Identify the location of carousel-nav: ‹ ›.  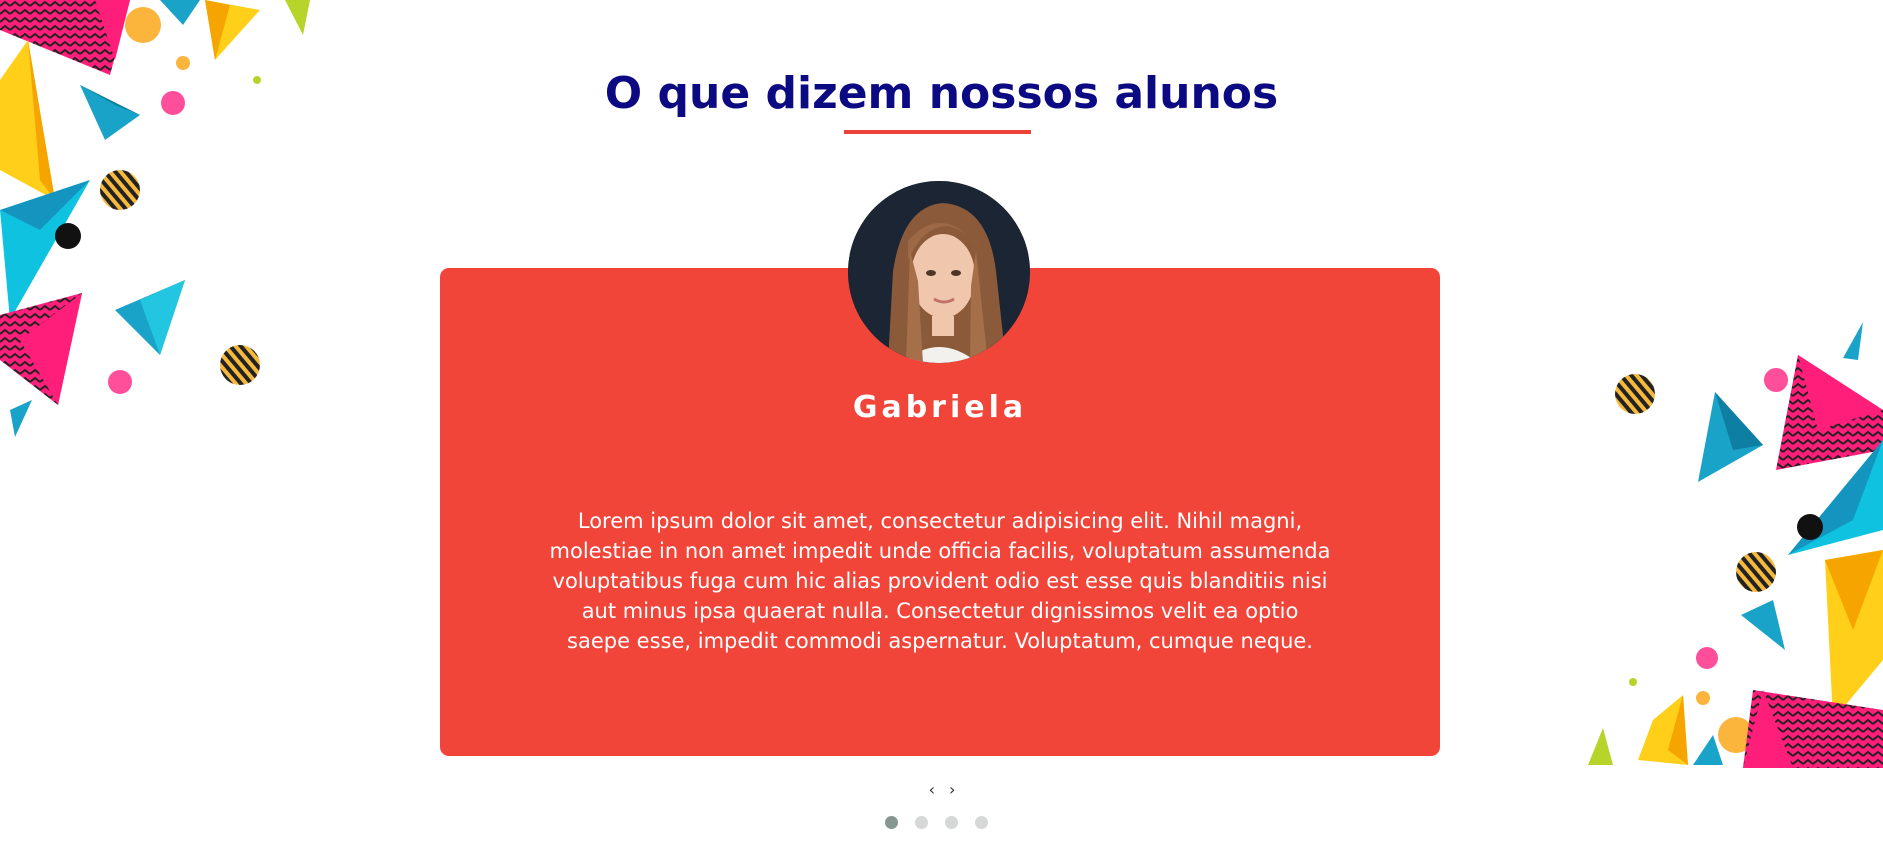
(942, 790).